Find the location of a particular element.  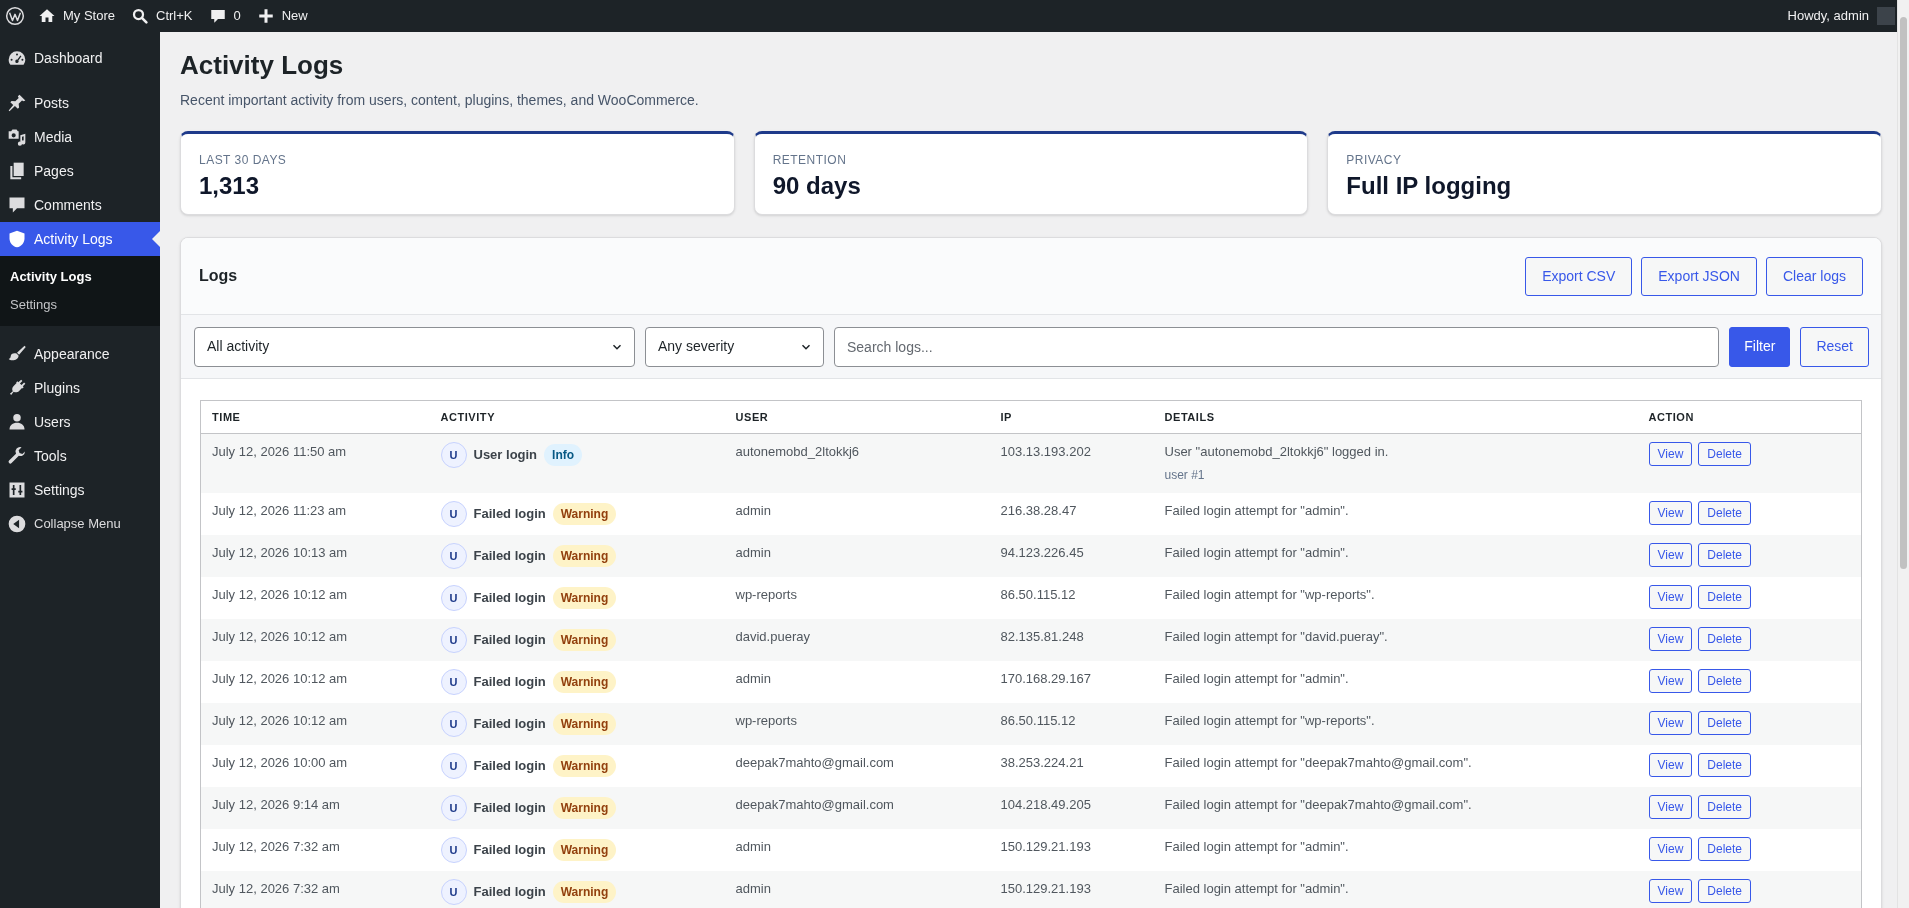

collapse-icon is located at coordinates (17, 524).